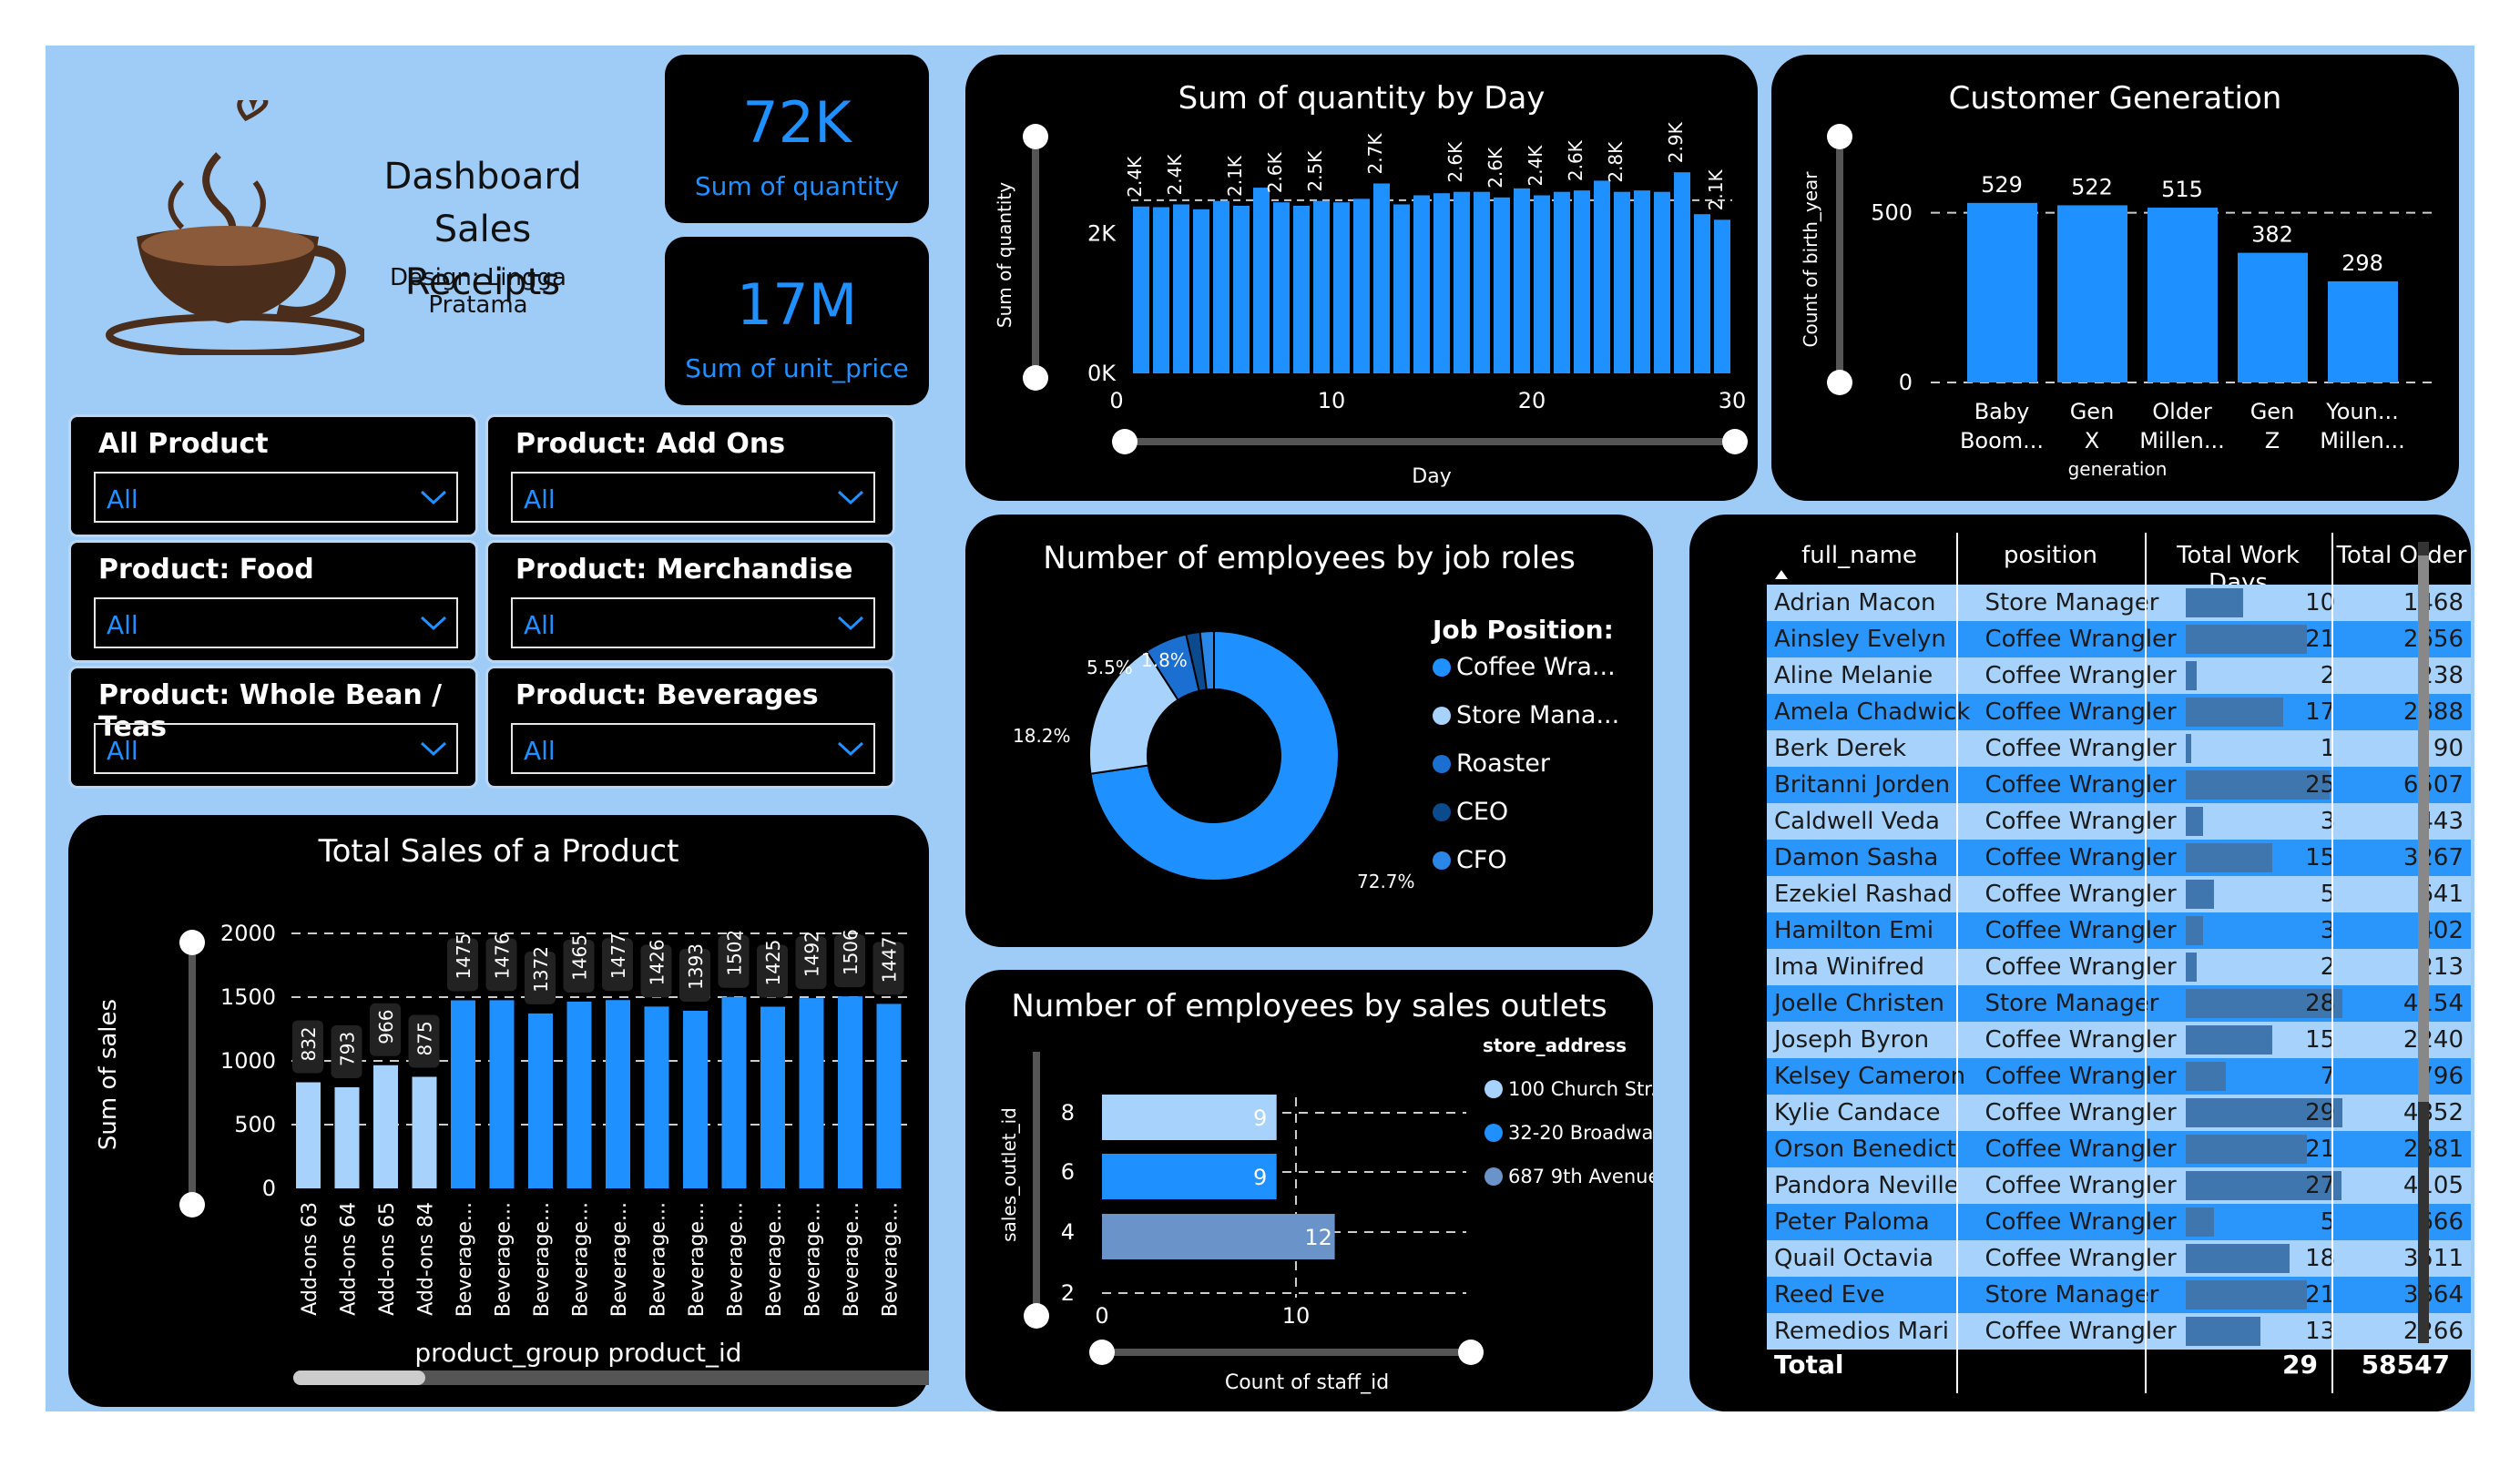 The image size is (2520, 1457). Describe the element at coordinates (2119, 894) in the screenshot. I see `table-row: Ezekiel Rashad Coffee Wrangler 5 641` at that location.